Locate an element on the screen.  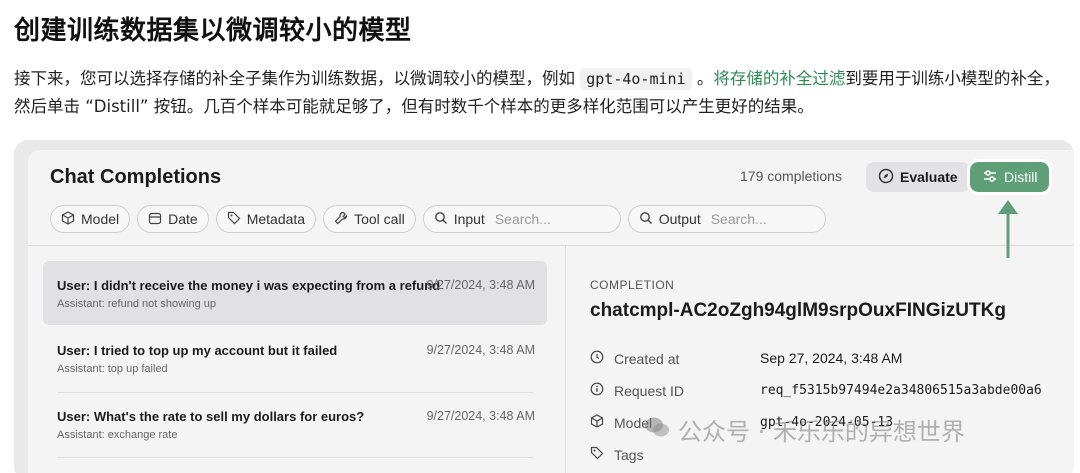
info-icon is located at coordinates (597, 390).